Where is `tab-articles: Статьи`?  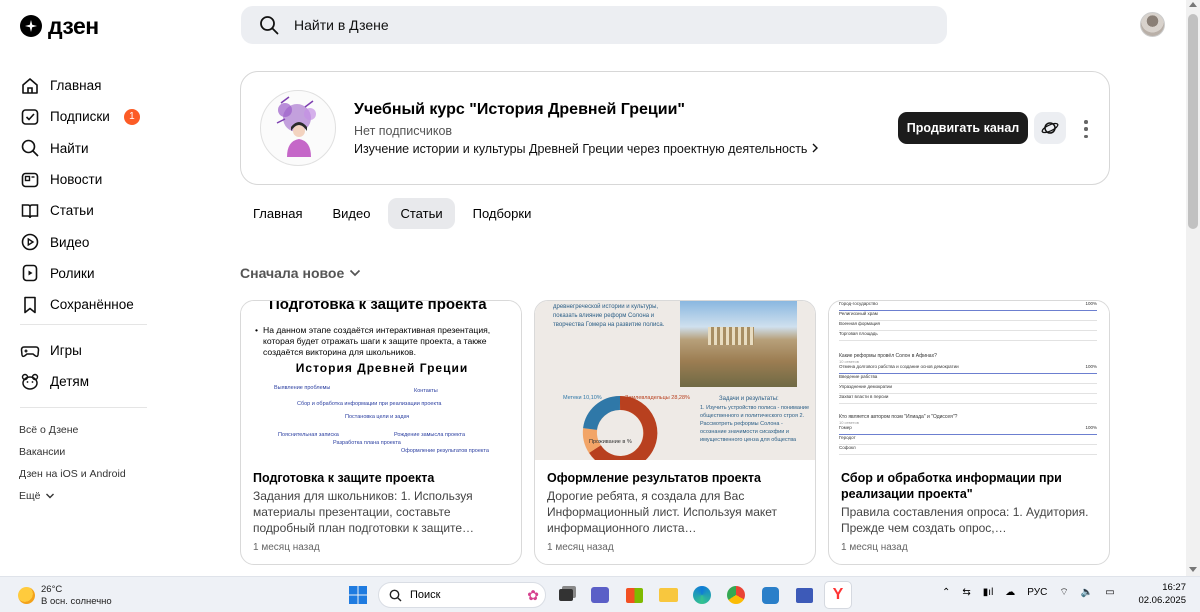 tab-articles: Статьи is located at coordinates (421, 213).